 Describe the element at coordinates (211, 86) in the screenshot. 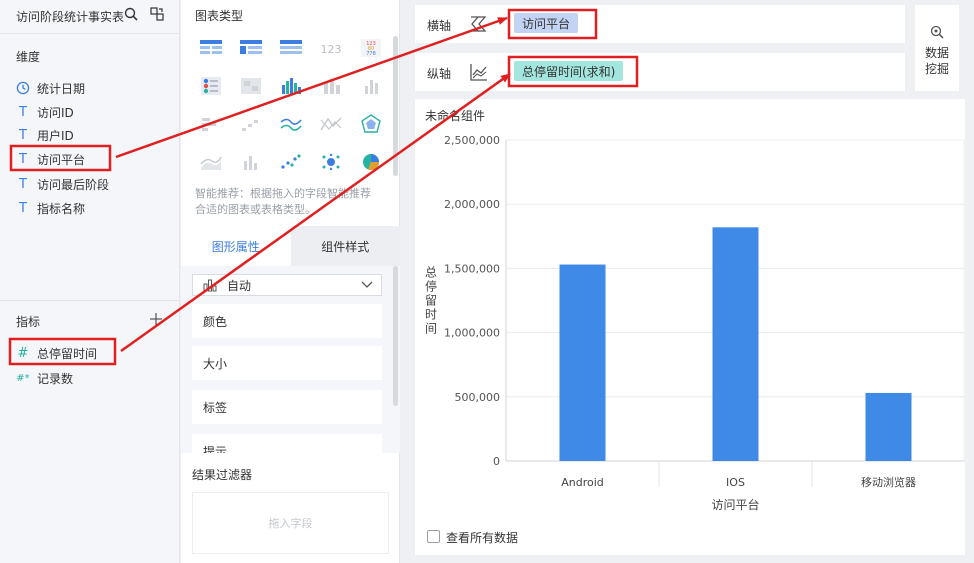

I see `dot-matrix-icon` at that location.